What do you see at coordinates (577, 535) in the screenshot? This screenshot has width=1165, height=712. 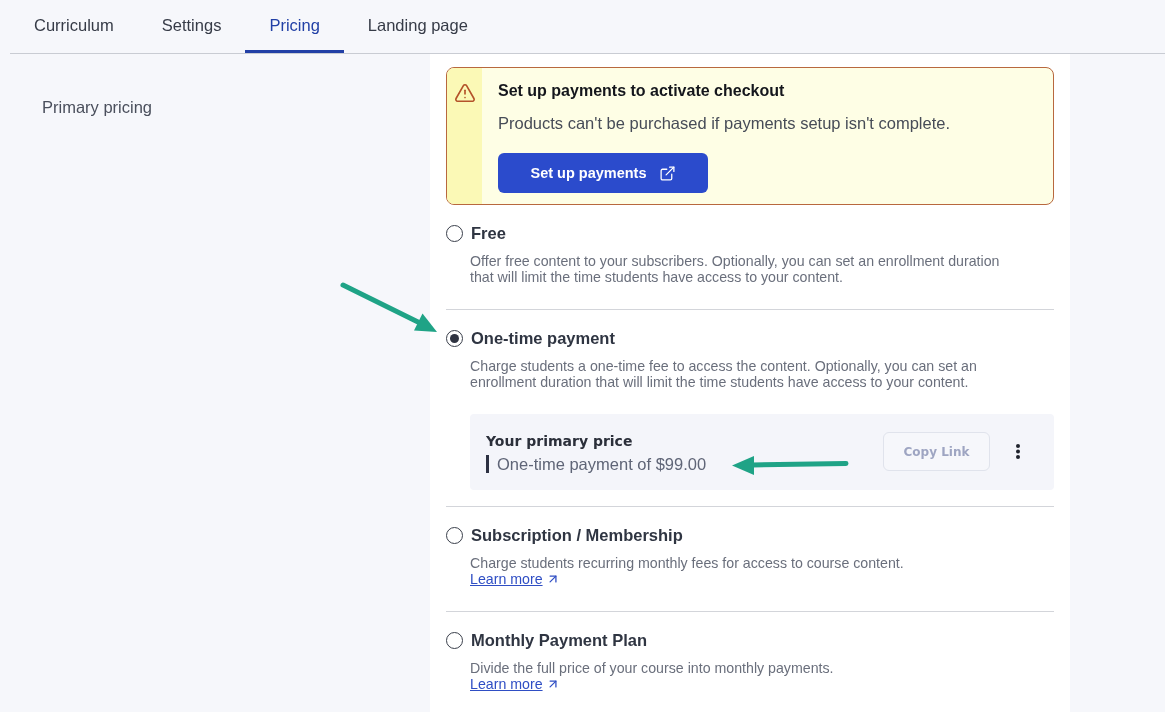 I see `option-label: Subscription / Membership` at bounding box center [577, 535].